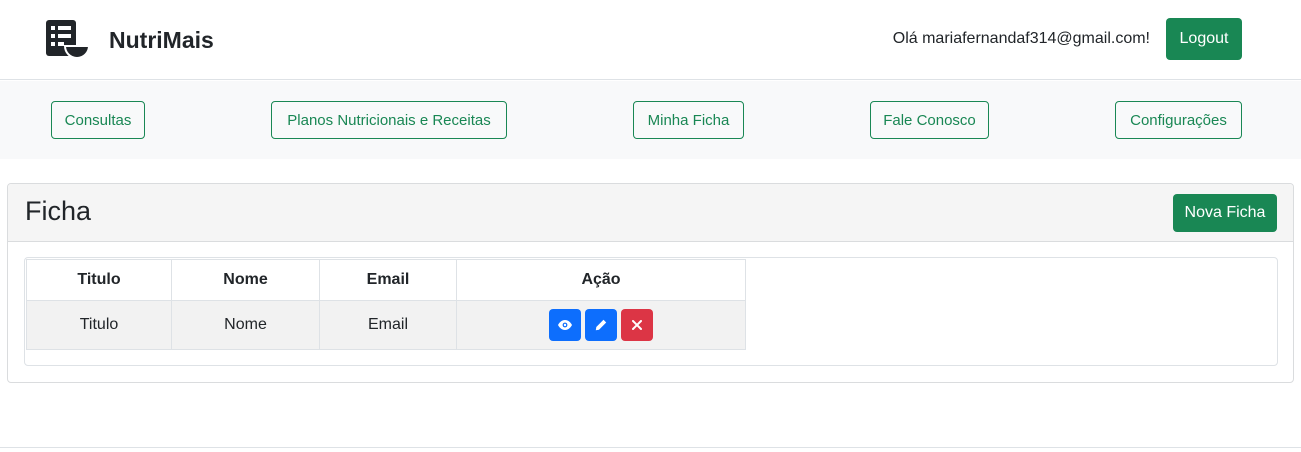 This screenshot has height=452, width=1301. I want to click on nav-fale-conosco: Fale Conosco, so click(929, 120).